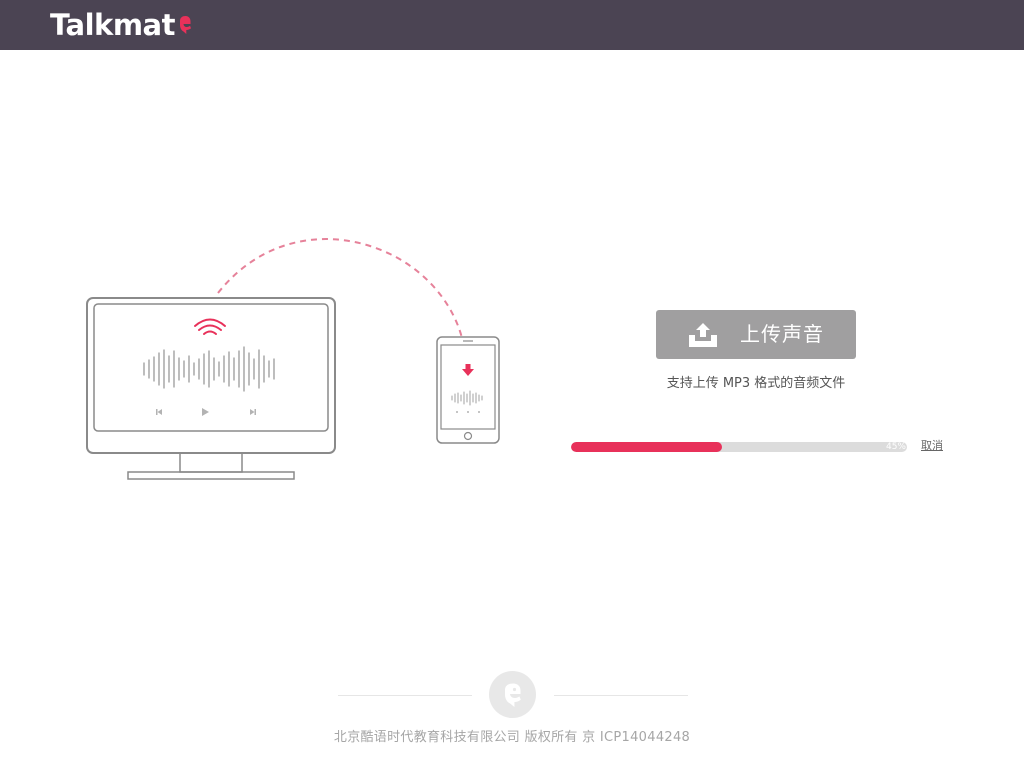 Image resolution: width=1024 pixels, height=768 pixels. I want to click on footer-copyright: 北京酷语时代教育科技有限公司 版权所有 京 ICP14044248, so click(512, 737).